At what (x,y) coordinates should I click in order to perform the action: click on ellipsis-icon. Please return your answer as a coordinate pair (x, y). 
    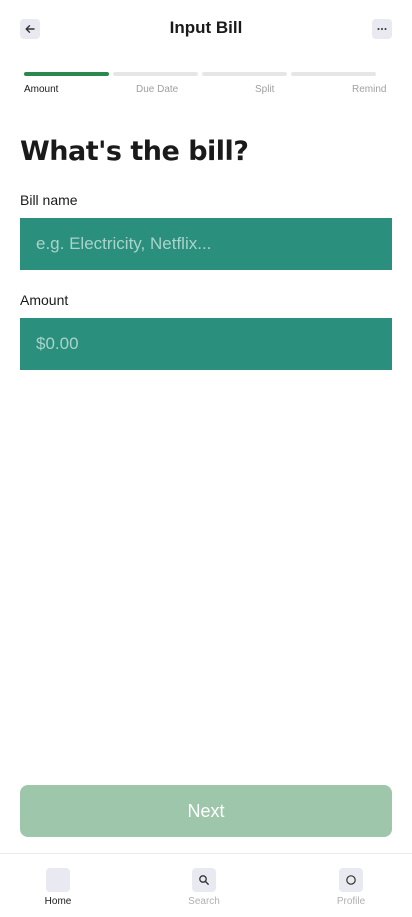
    Looking at the image, I should click on (382, 29).